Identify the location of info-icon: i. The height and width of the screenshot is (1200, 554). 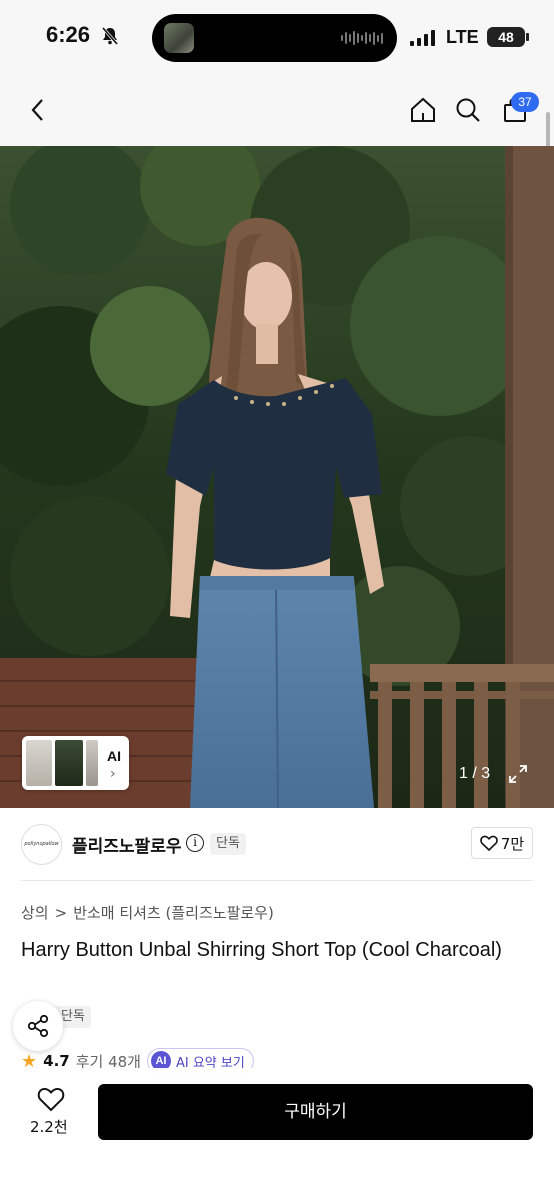
(195, 843).